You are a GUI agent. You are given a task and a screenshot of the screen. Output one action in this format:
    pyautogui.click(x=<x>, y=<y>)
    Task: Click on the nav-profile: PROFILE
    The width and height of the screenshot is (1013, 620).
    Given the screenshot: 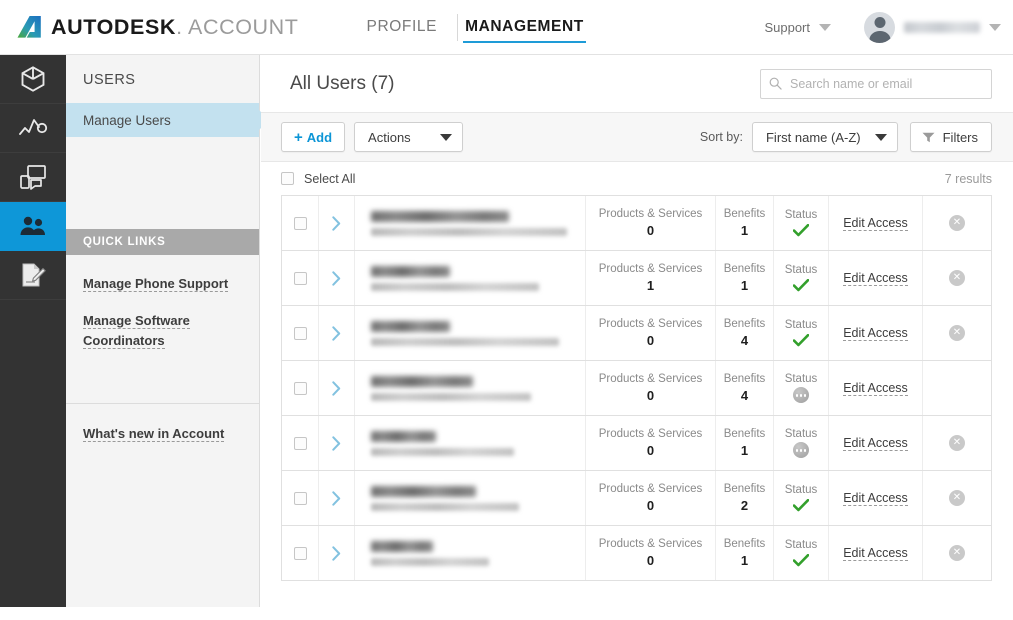 What is the action you would take?
    pyautogui.click(x=405, y=27)
    